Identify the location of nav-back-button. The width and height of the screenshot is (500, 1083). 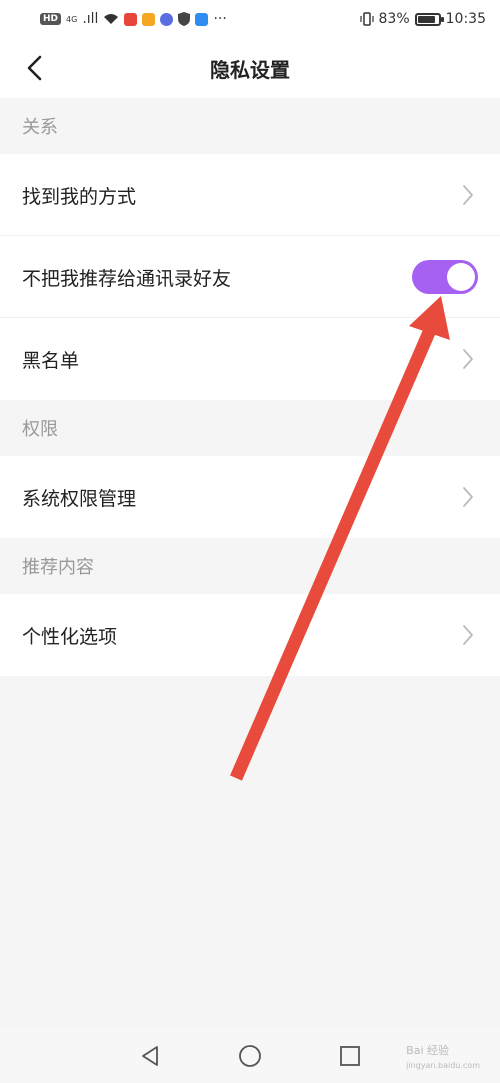
(150, 1056).